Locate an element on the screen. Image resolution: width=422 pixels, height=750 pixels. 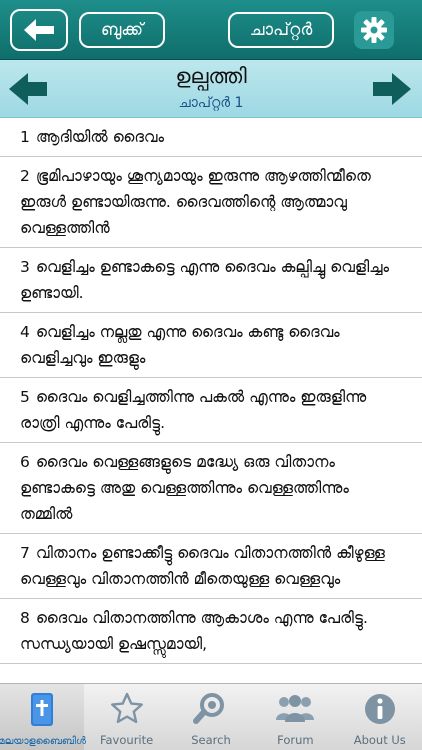
tab-forum: Forum is located at coordinates (295, 717).